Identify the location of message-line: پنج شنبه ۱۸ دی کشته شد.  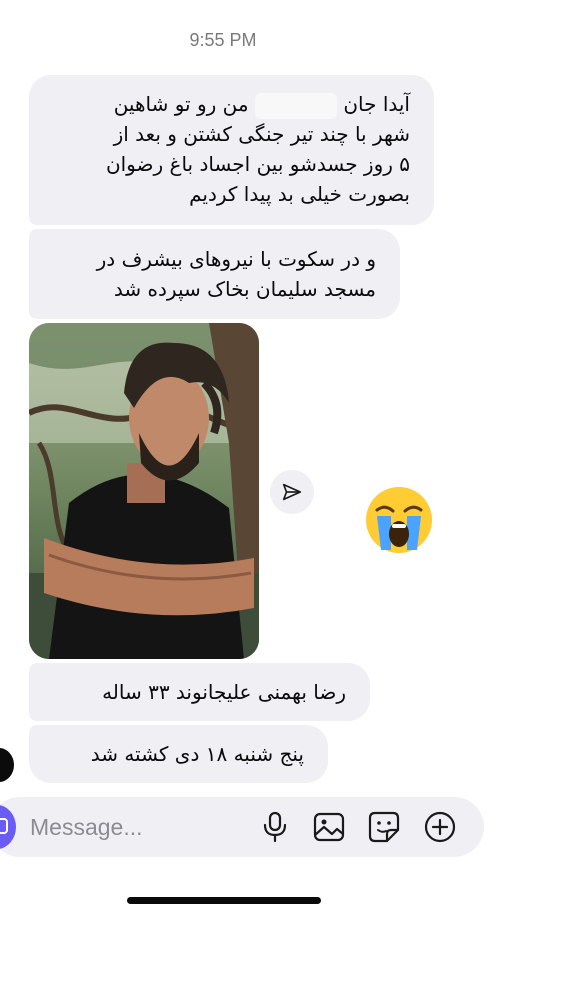
(197, 754).